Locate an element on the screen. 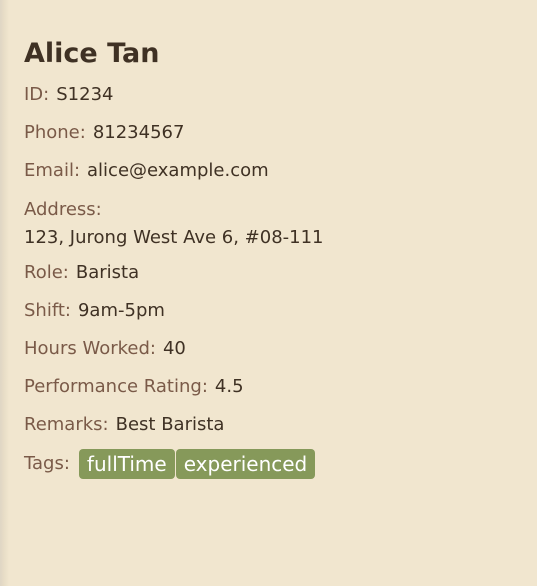 The height and width of the screenshot is (586, 537). role-label: Role: is located at coordinates (46, 273).